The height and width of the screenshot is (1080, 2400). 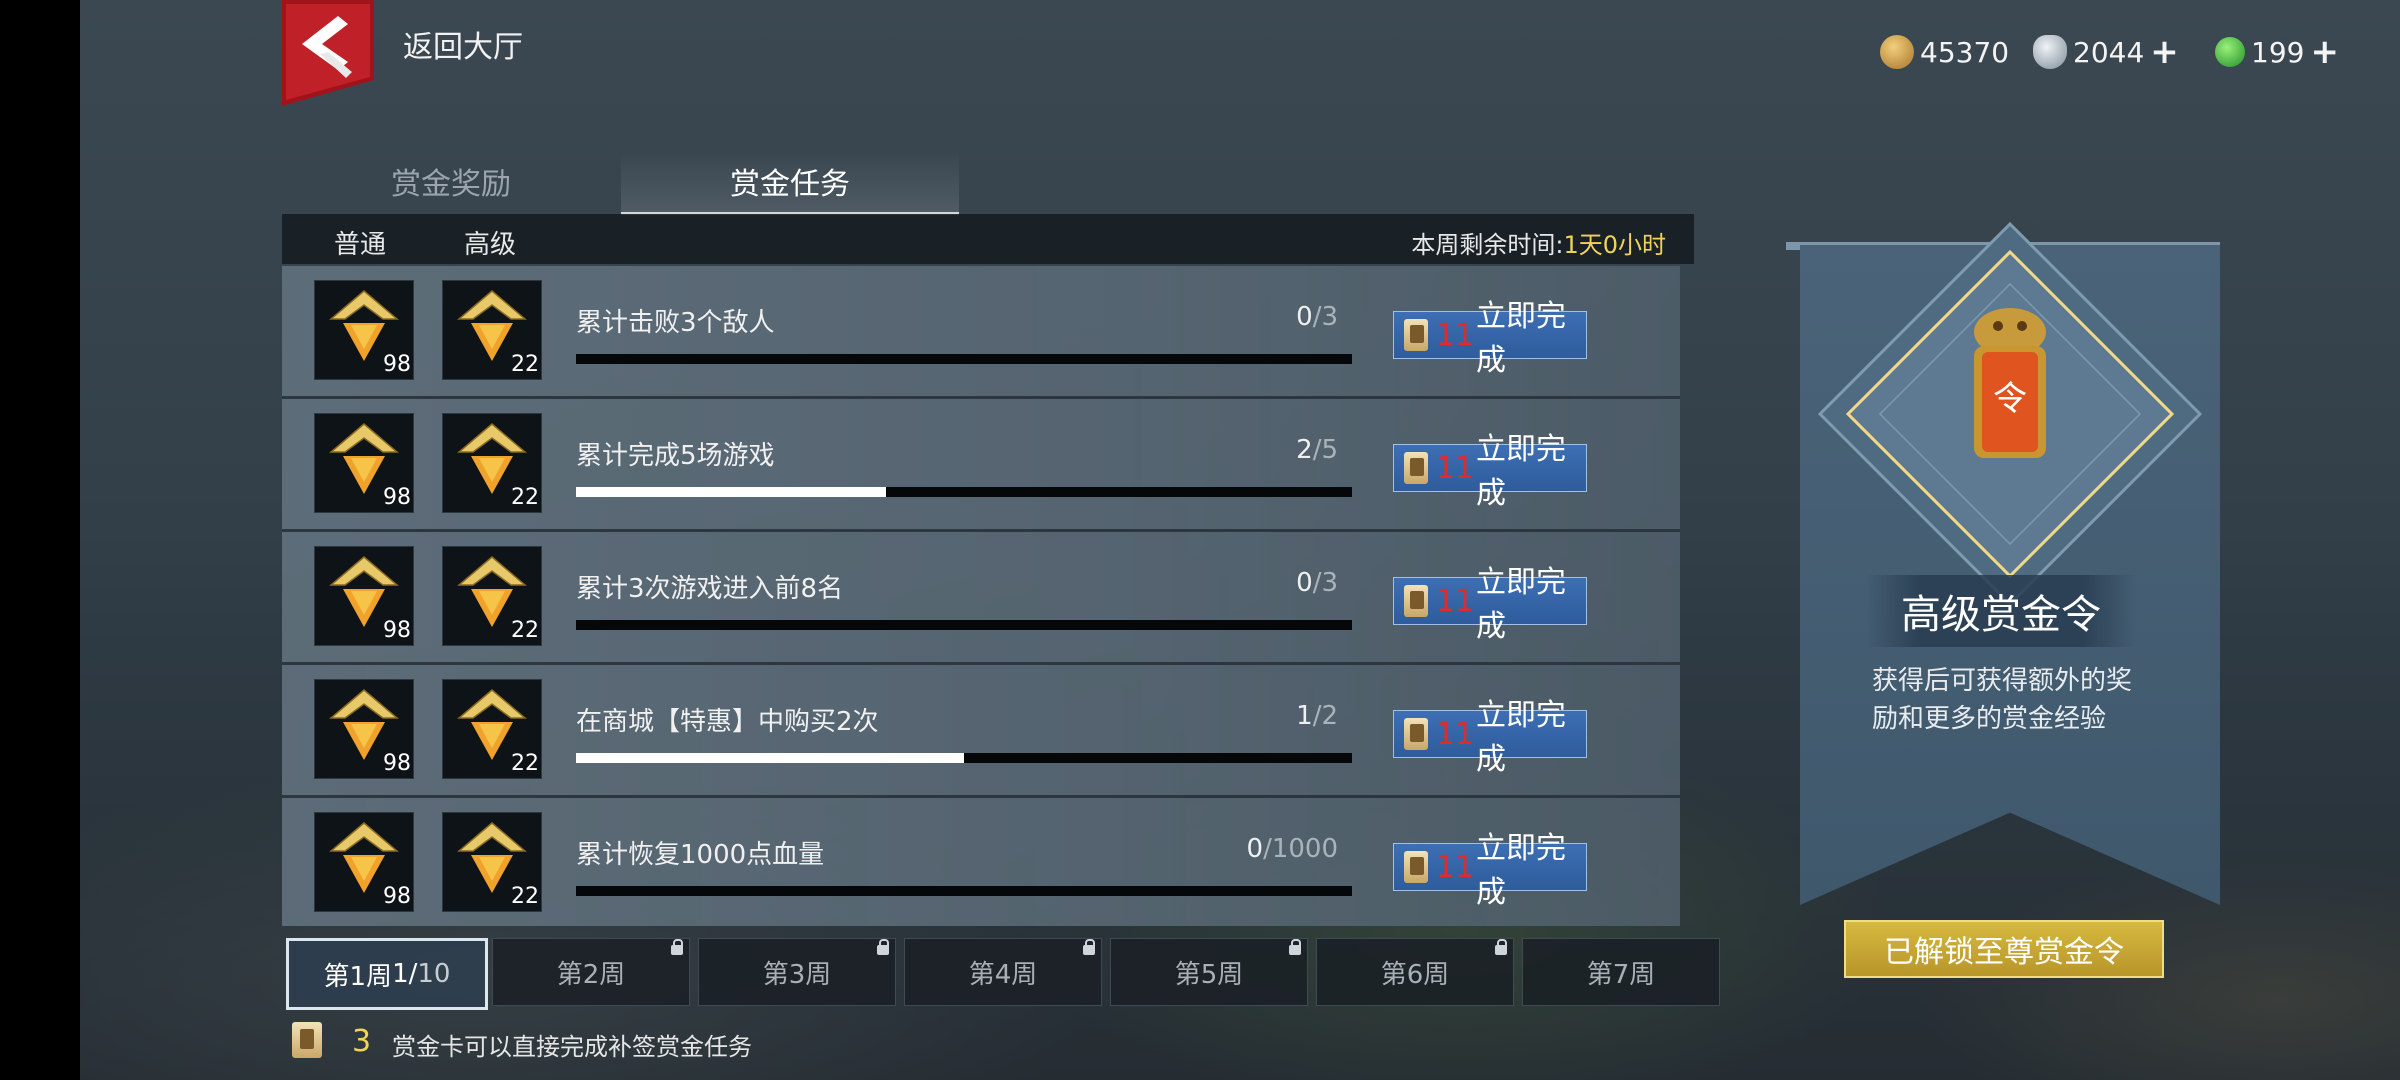 What do you see at coordinates (2050, 52) in the screenshot?
I see `silver-ingot-icon` at bounding box center [2050, 52].